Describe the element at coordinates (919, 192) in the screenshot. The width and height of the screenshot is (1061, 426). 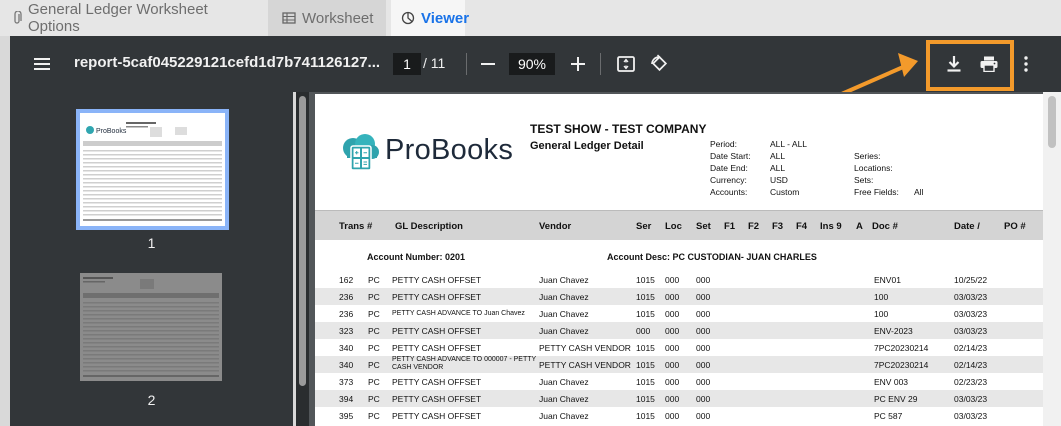
I see `meta-value: All` at that location.